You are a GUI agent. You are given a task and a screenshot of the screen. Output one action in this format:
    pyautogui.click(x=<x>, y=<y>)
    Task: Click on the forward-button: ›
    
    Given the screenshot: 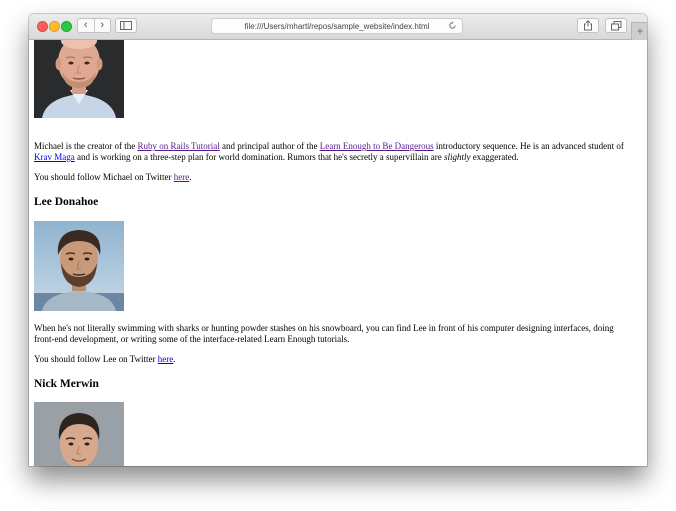 What is the action you would take?
    pyautogui.click(x=102, y=25)
    